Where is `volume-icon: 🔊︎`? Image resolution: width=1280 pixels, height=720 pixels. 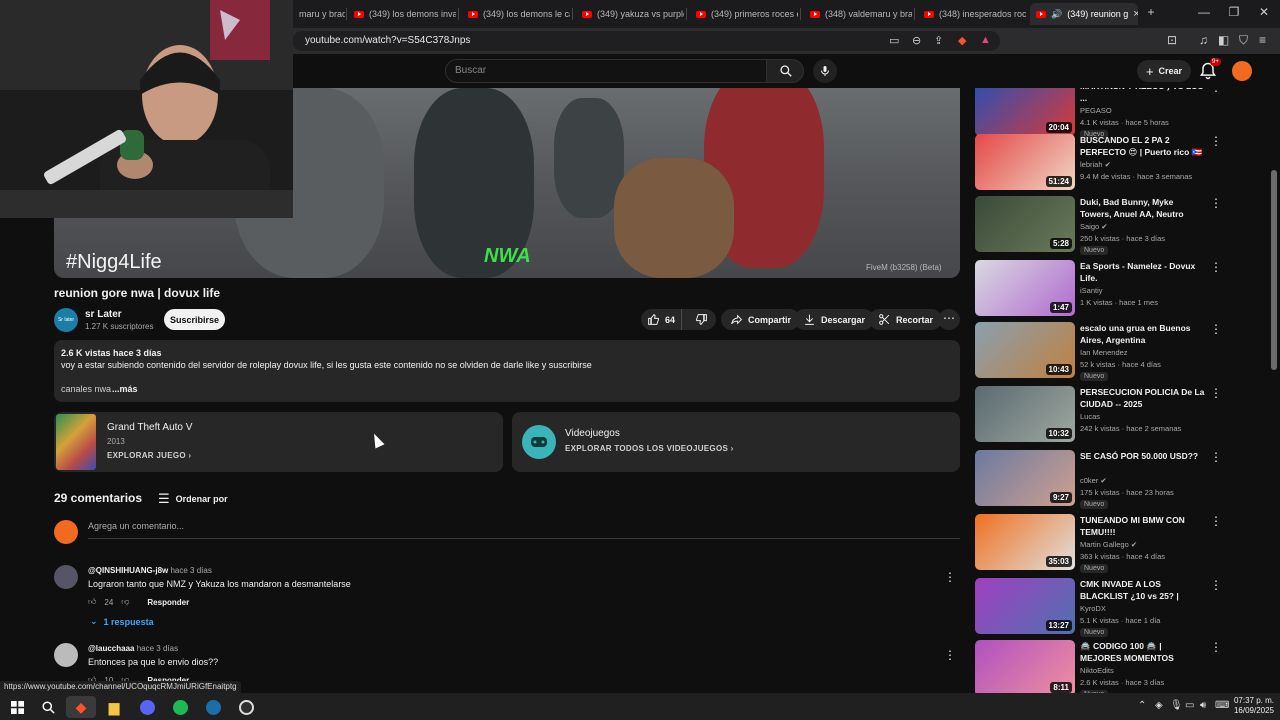
volume-icon: 🔊︎ is located at coordinates (1203, 705).